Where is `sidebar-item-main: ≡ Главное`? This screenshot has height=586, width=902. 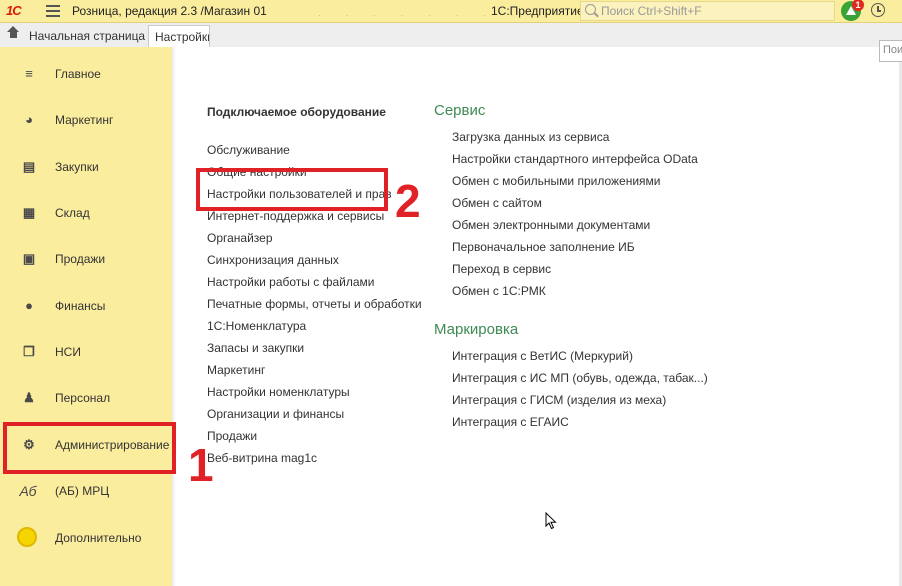 sidebar-item-main: ≡ Главное is located at coordinates (86, 74).